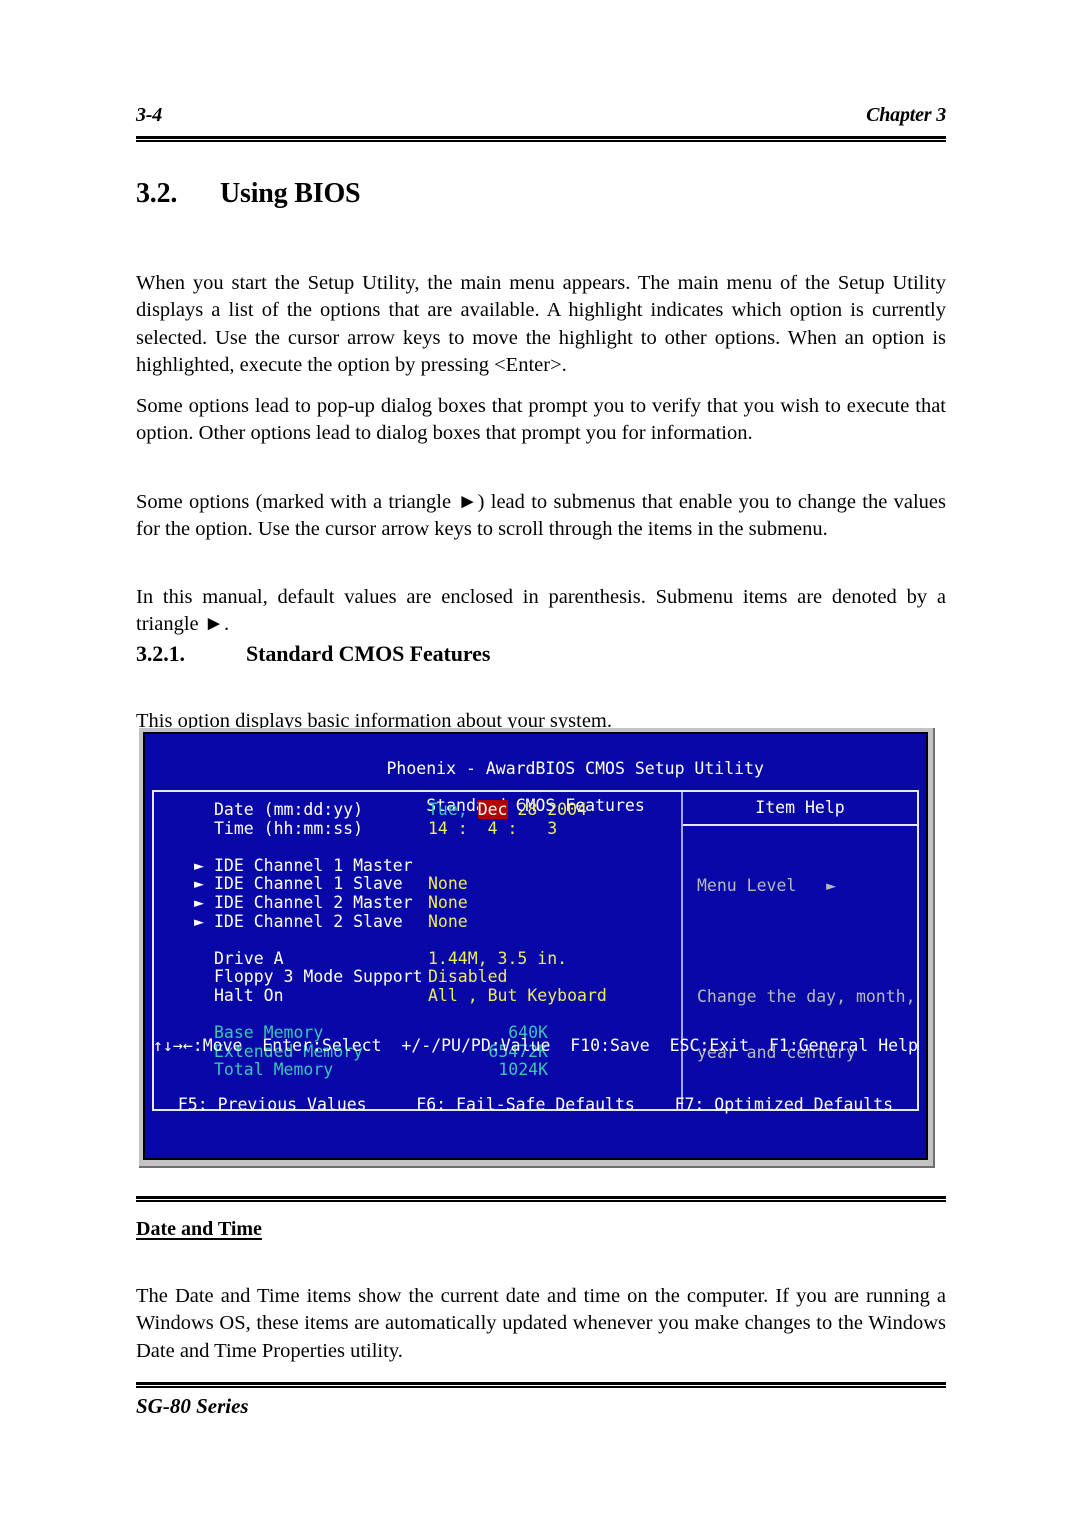 This screenshot has height=1529, width=1080. What do you see at coordinates (313, 865) in the screenshot?
I see `ide1-master-label: IDE Channel 1 Master` at bounding box center [313, 865].